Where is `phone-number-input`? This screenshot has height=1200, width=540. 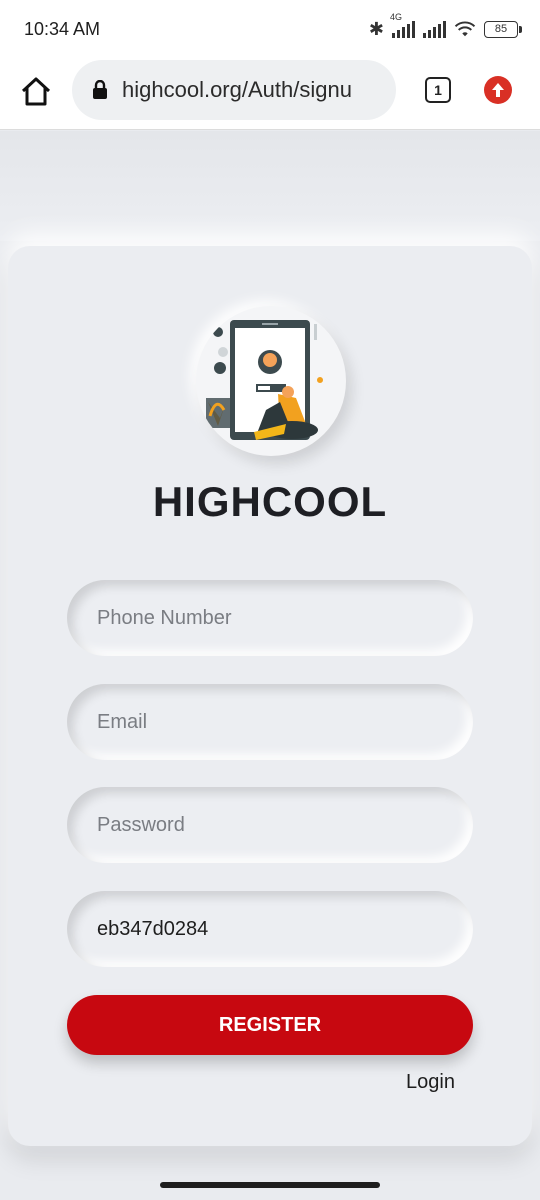 phone-number-input is located at coordinates (267, 618).